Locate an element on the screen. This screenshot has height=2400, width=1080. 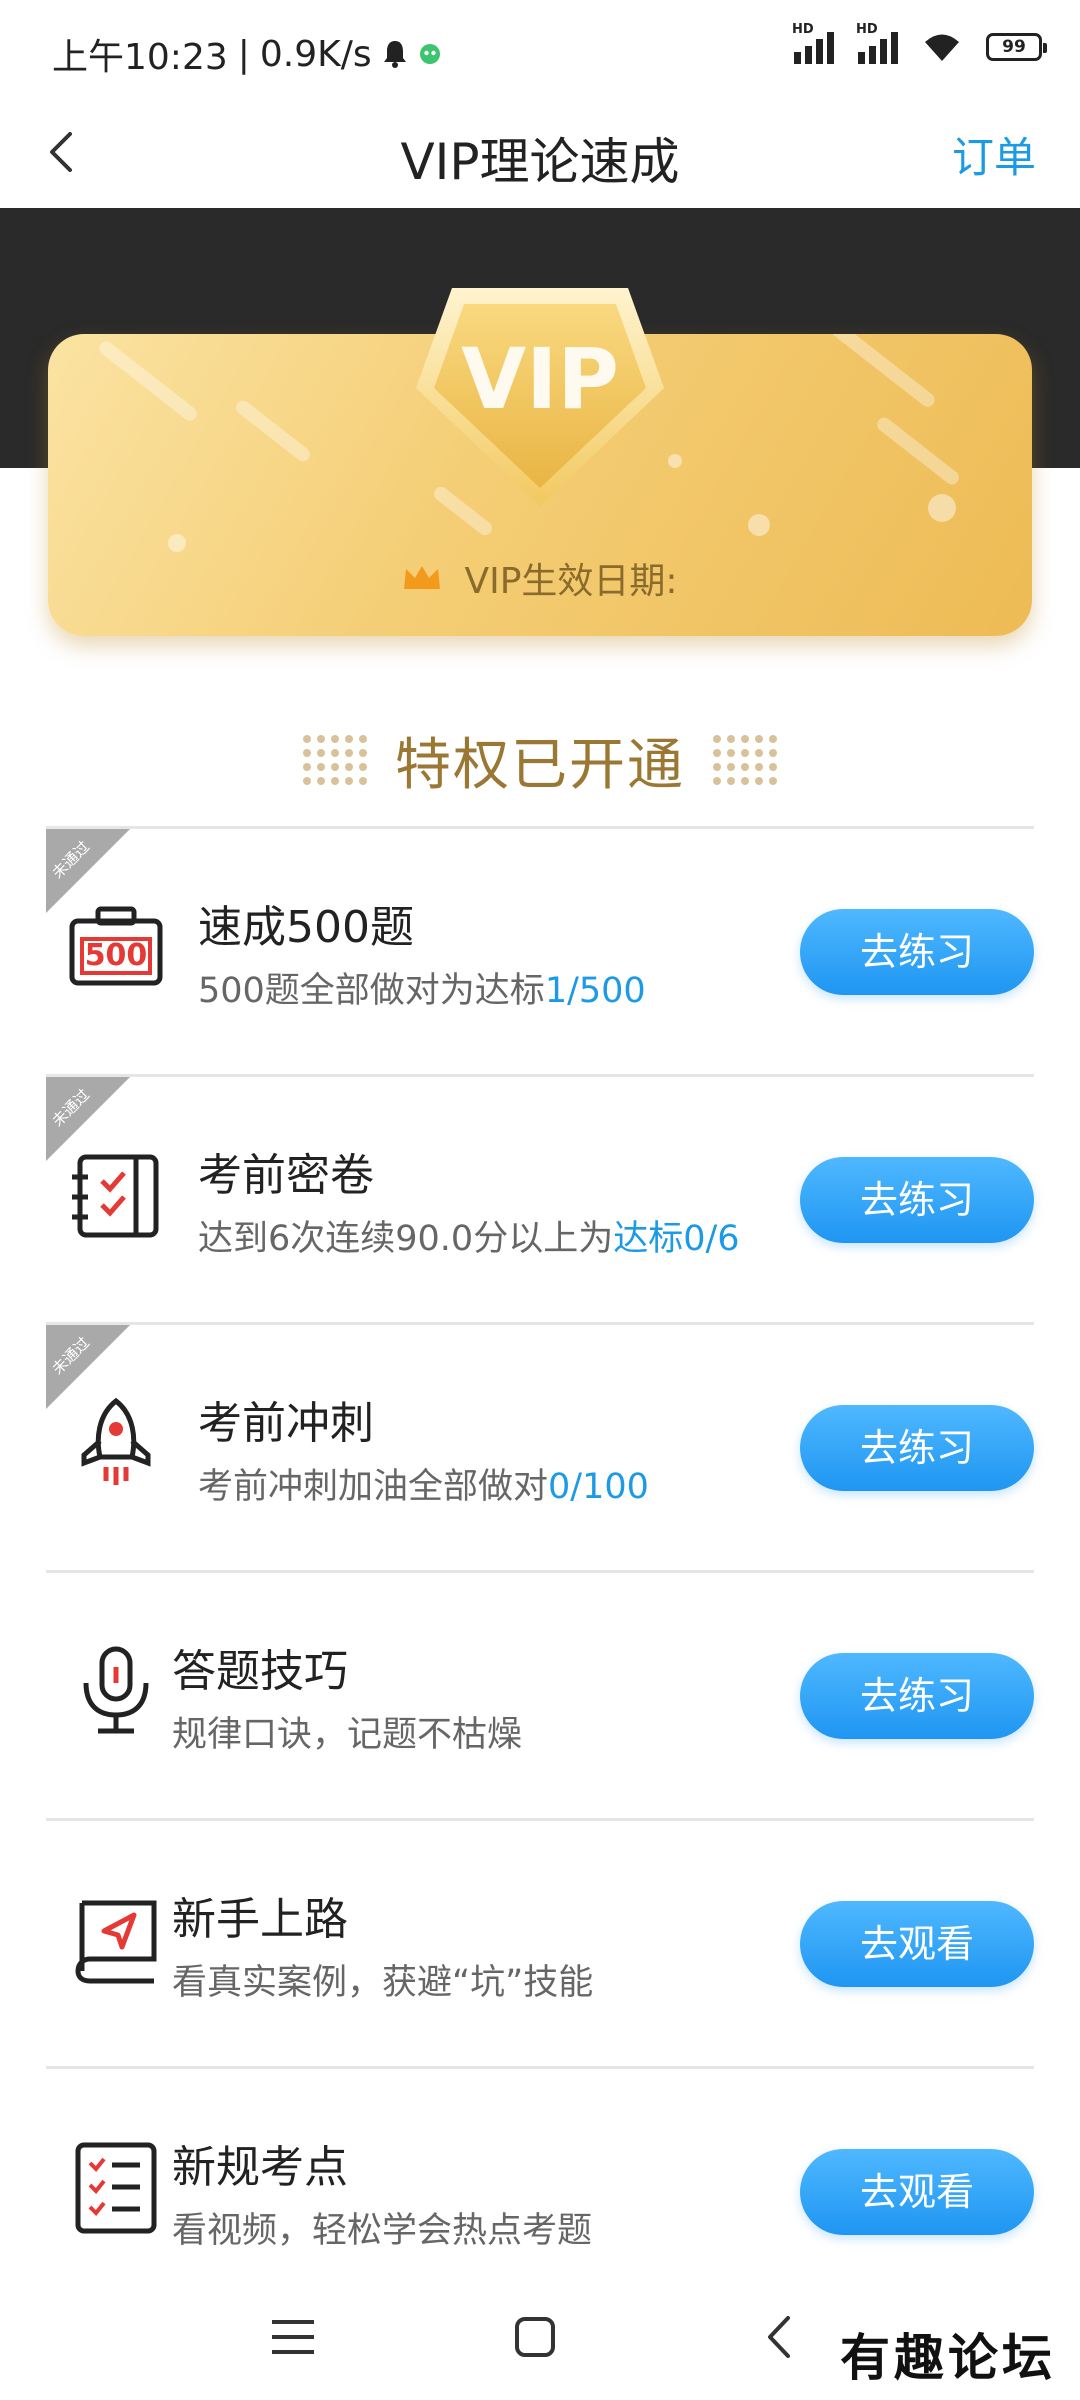
signal-2-icon: HD is located at coordinates (877, 43).